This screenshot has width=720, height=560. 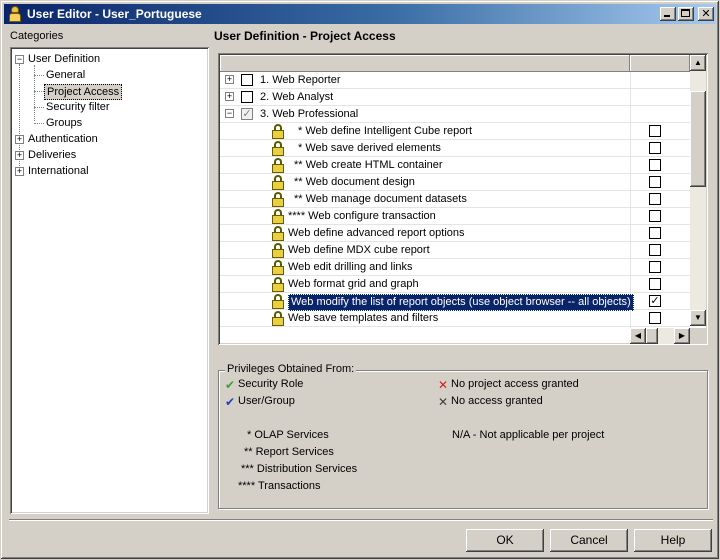 I want to click on privilege-row: ** Web manage document datasets, so click(x=455, y=199).